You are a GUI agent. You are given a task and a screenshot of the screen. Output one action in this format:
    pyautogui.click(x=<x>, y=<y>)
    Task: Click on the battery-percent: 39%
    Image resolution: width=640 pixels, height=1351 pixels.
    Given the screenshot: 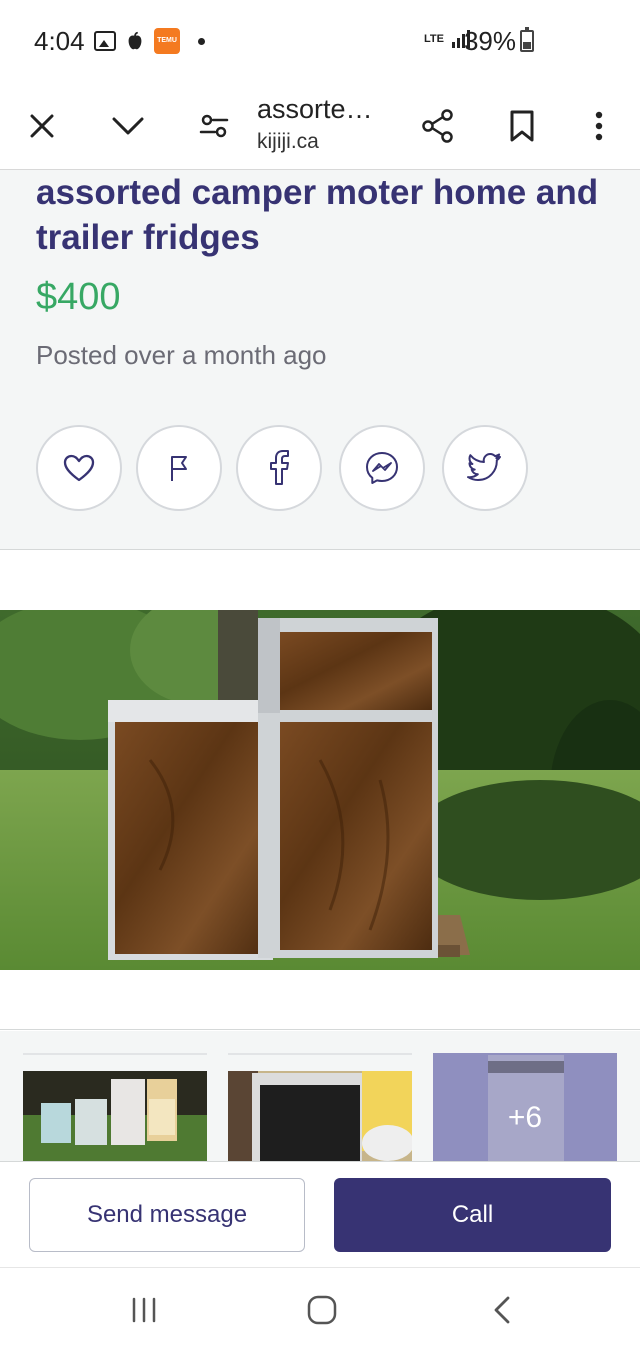 What is the action you would take?
    pyautogui.click(x=489, y=41)
    